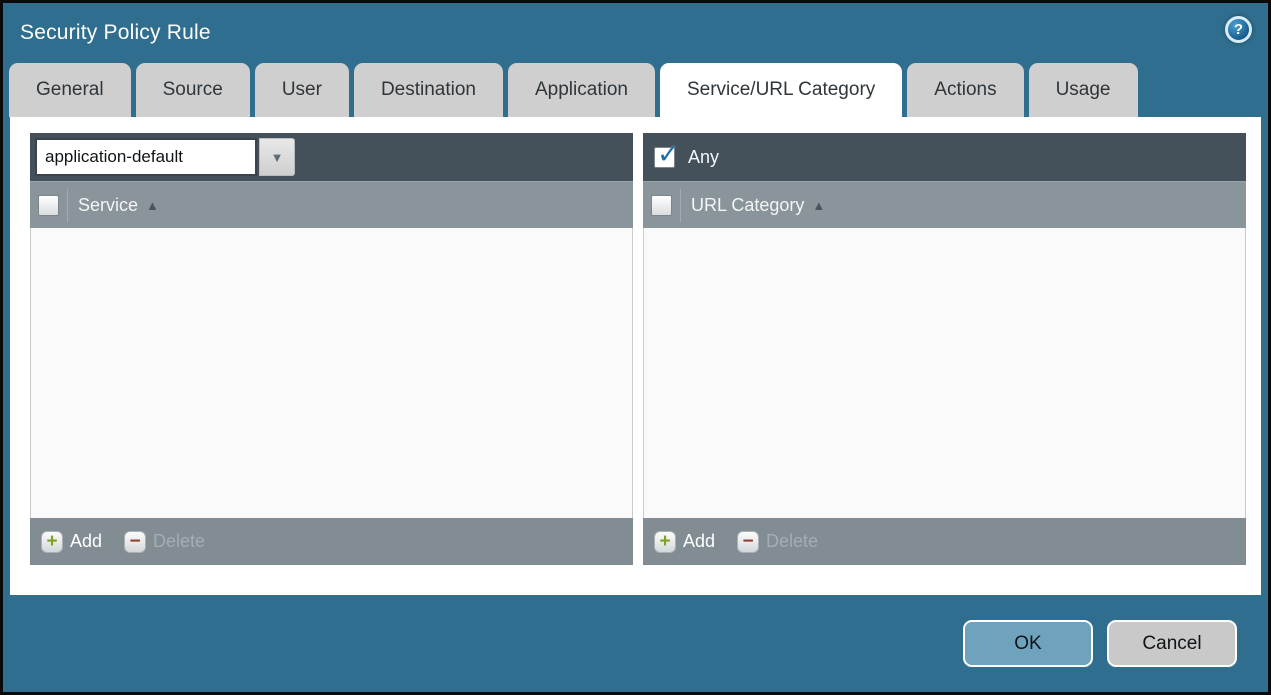  What do you see at coordinates (1100, 643) in the screenshot?
I see `dialog-footer: OK Cancel` at bounding box center [1100, 643].